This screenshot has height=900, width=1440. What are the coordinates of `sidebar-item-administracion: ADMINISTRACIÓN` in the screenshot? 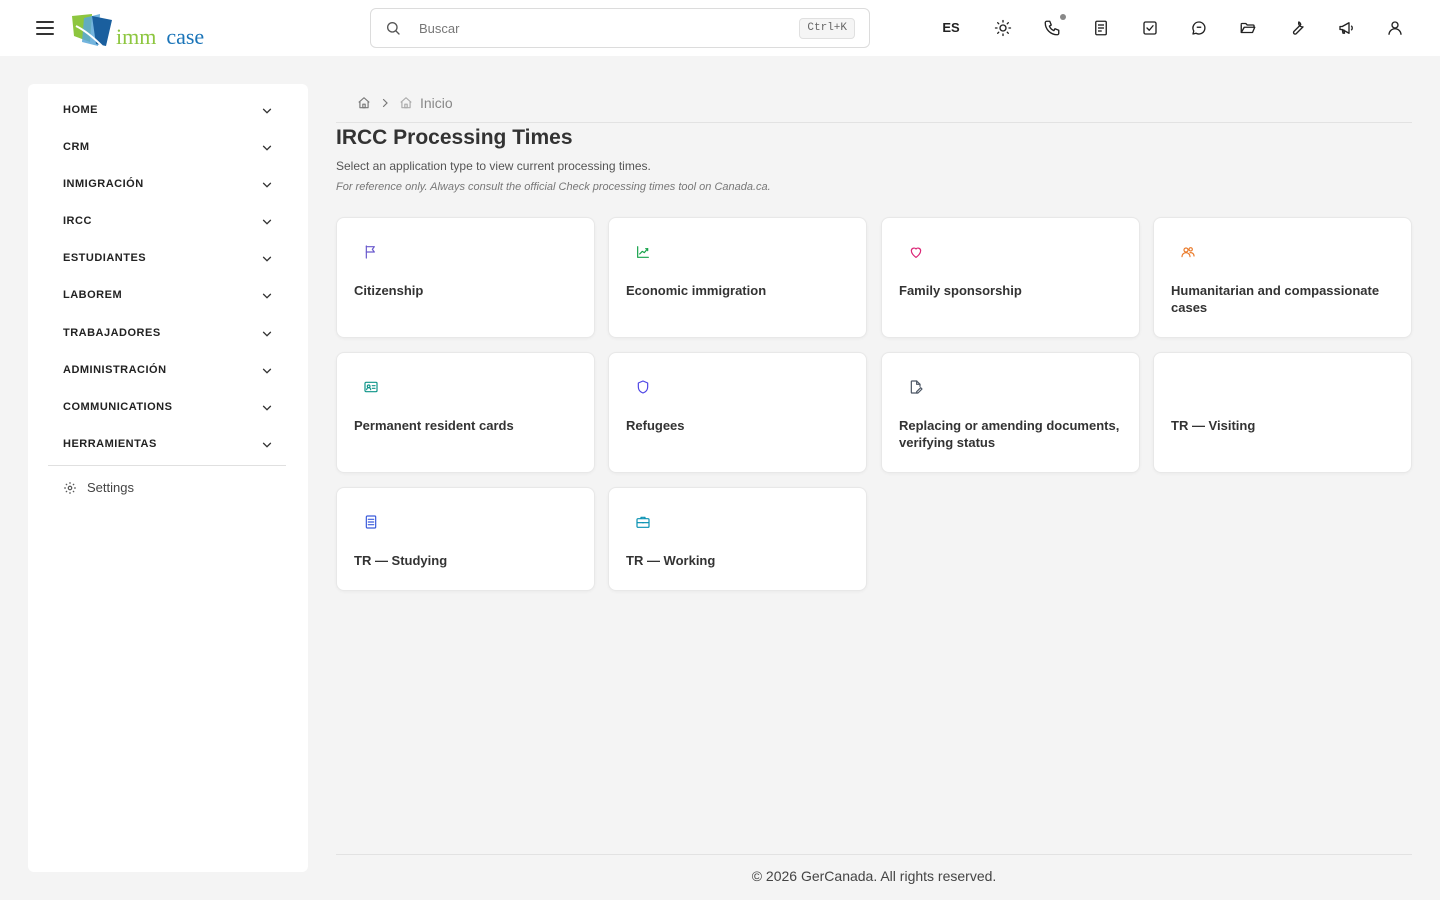 It's located at (167, 371).